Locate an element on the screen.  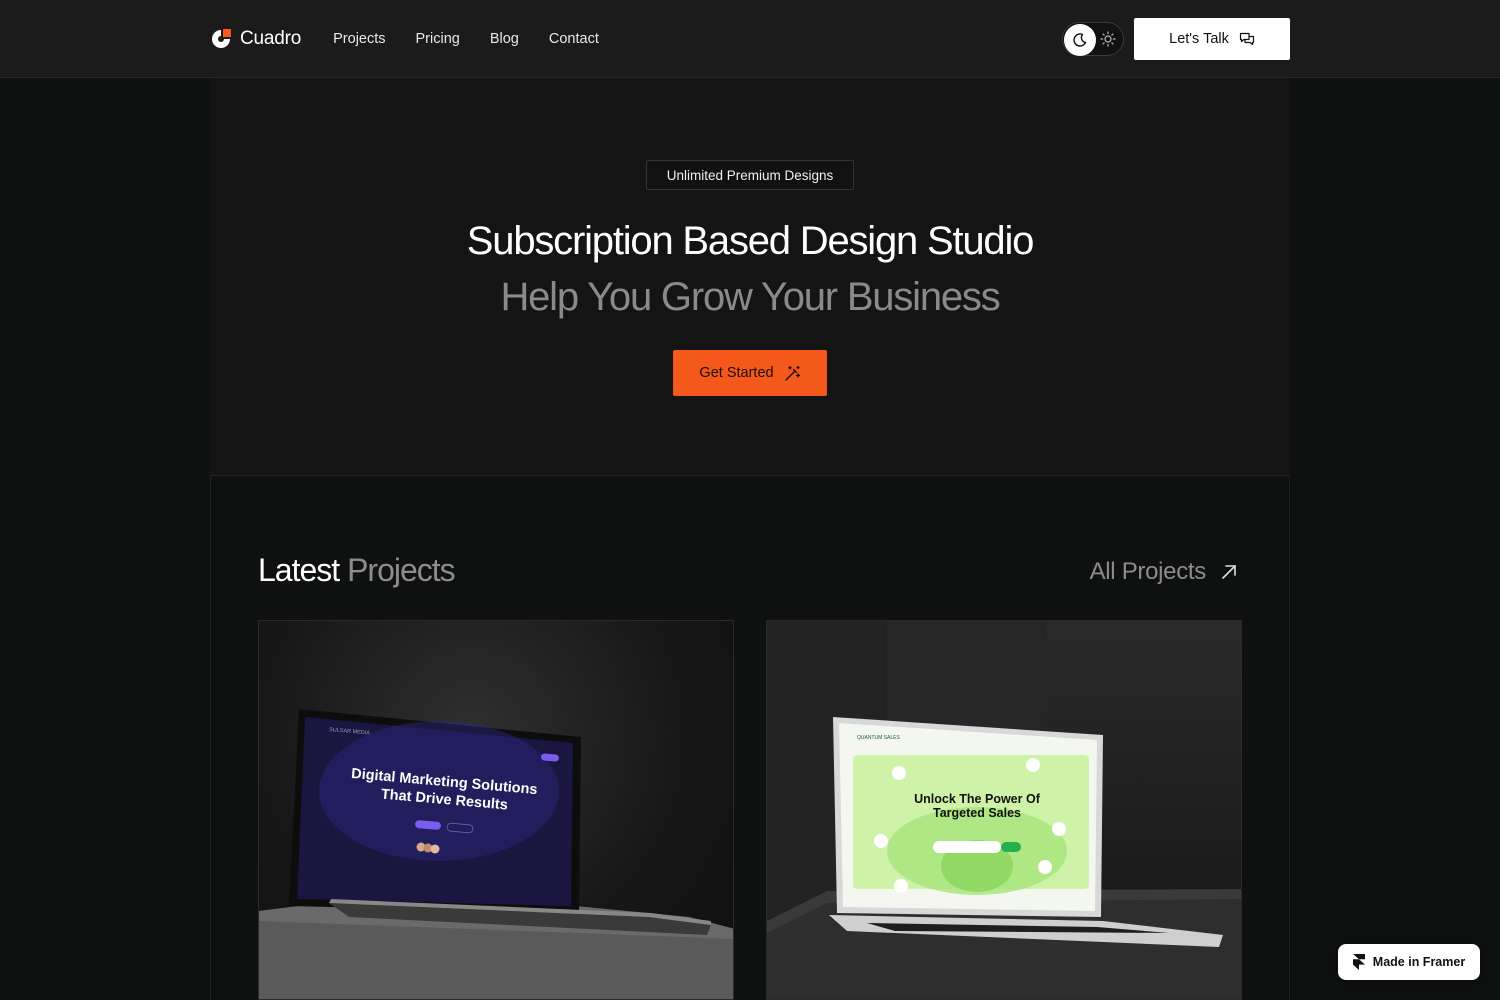
cuadro-logo-icon is located at coordinates (221, 38).